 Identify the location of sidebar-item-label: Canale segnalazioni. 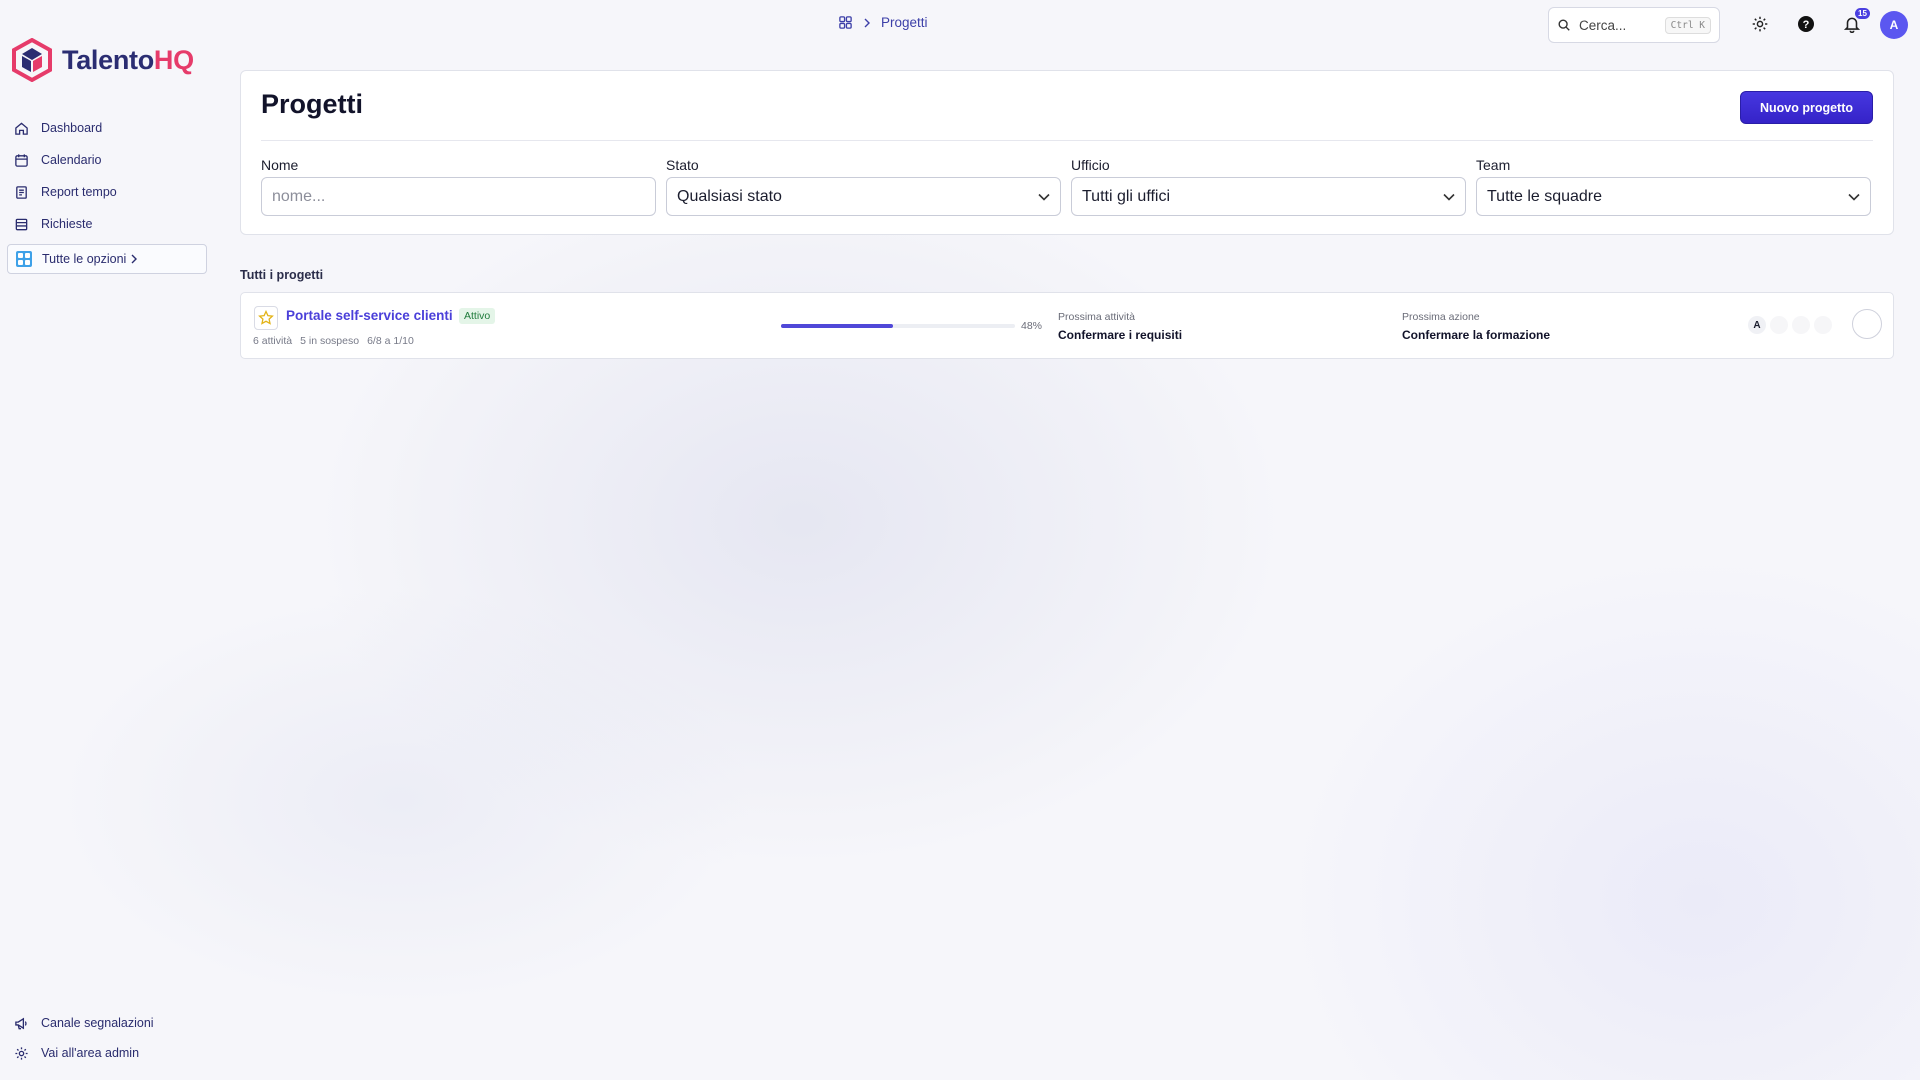
(97, 1023).